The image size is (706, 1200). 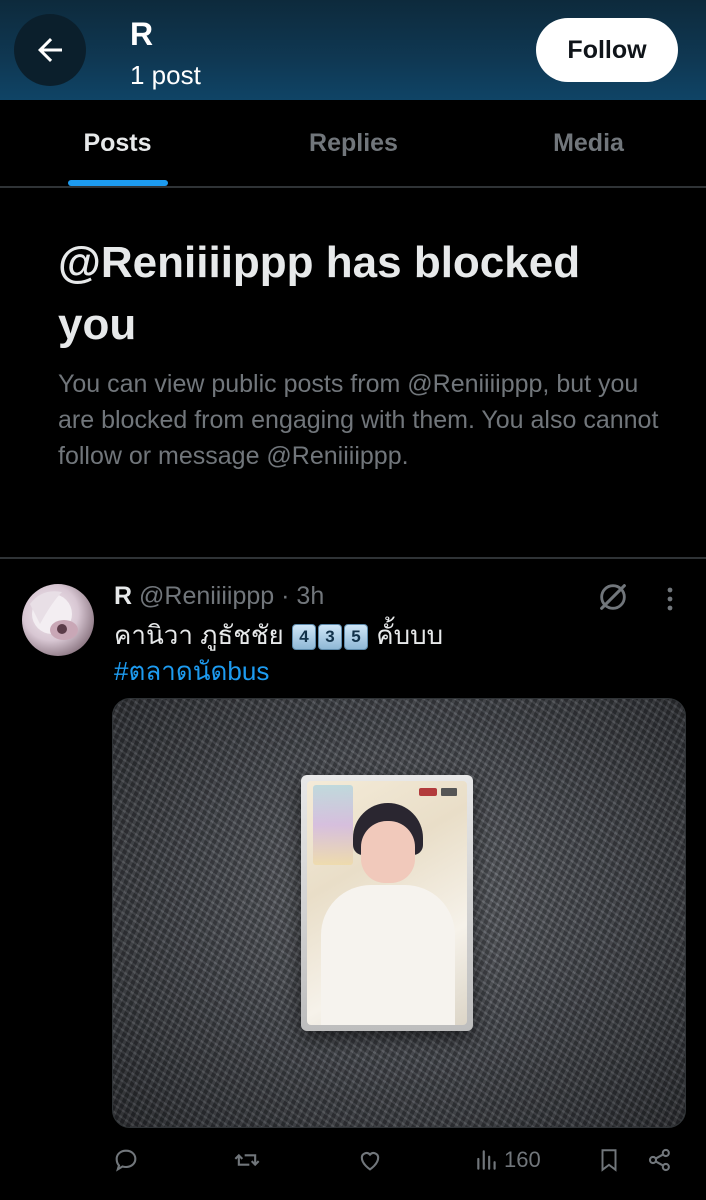 What do you see at coordinates (355, 637) in the screenshot?
I see `keycap-emoji: 5` at bounding box center [355, 637].